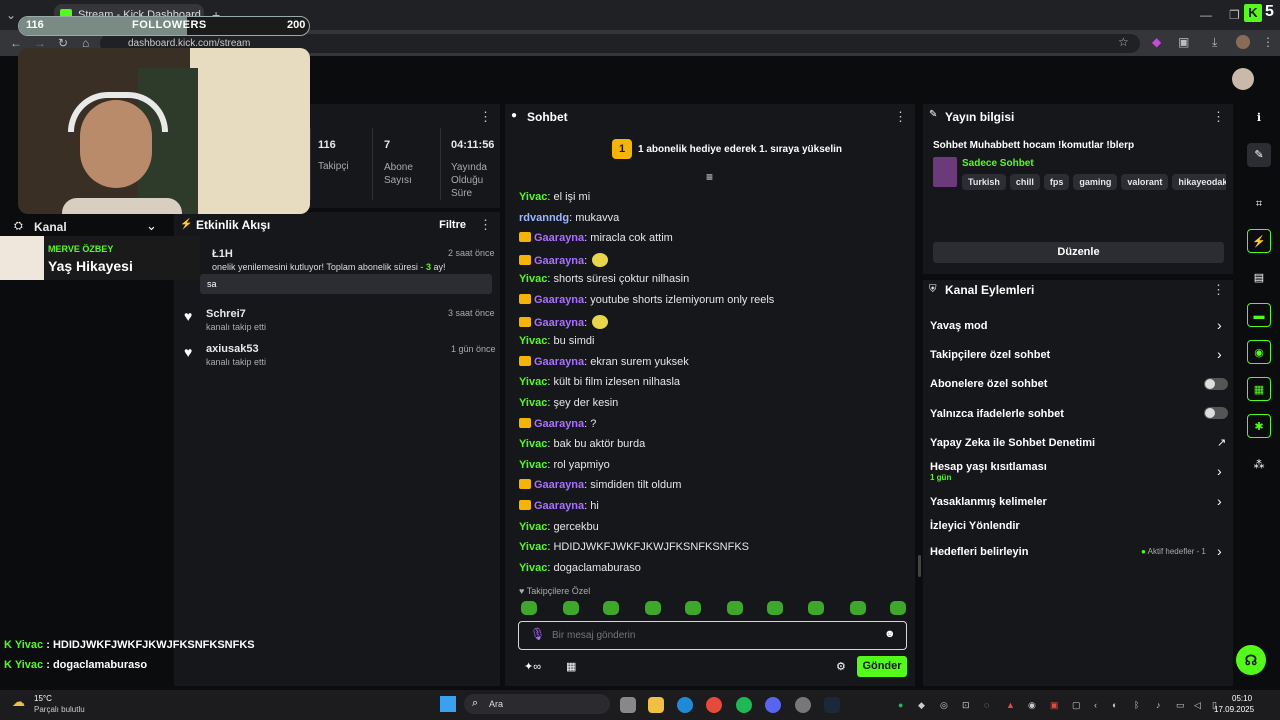 This screenshot has width=1280, height=720. I want to click on settings-gear-icon: ⚙, so click(841, 666).